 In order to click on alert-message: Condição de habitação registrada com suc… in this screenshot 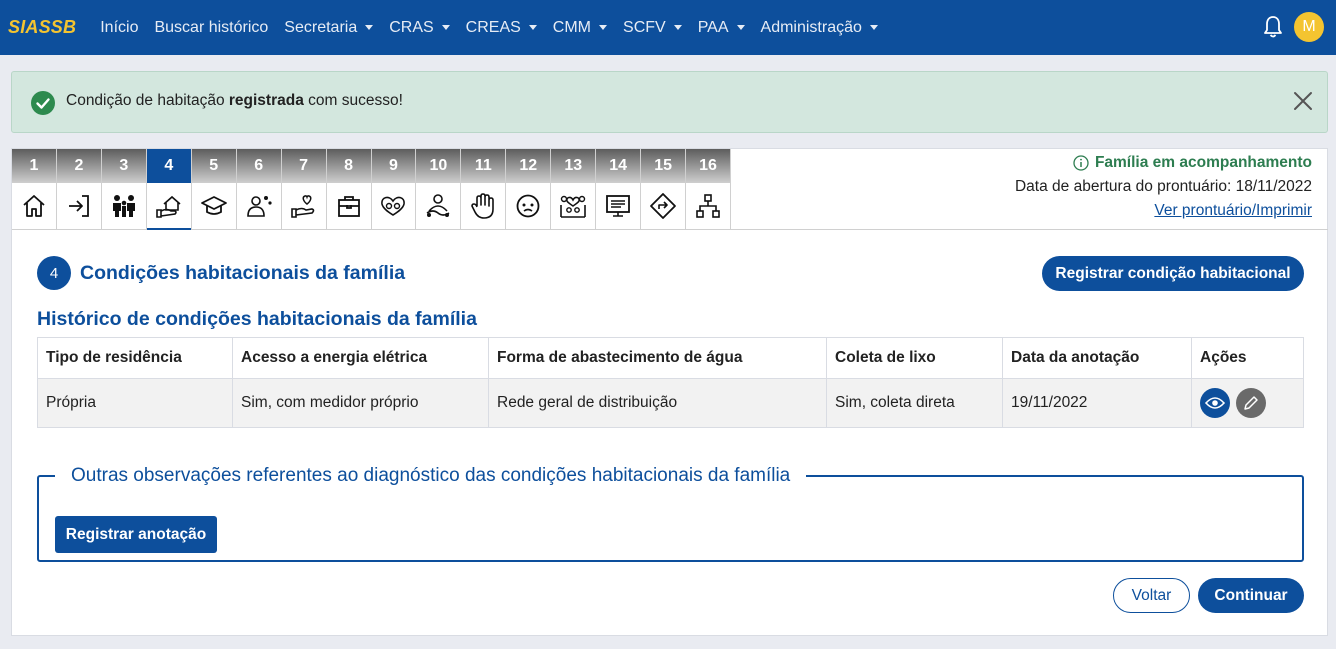, I will do `click(234, 100)`.